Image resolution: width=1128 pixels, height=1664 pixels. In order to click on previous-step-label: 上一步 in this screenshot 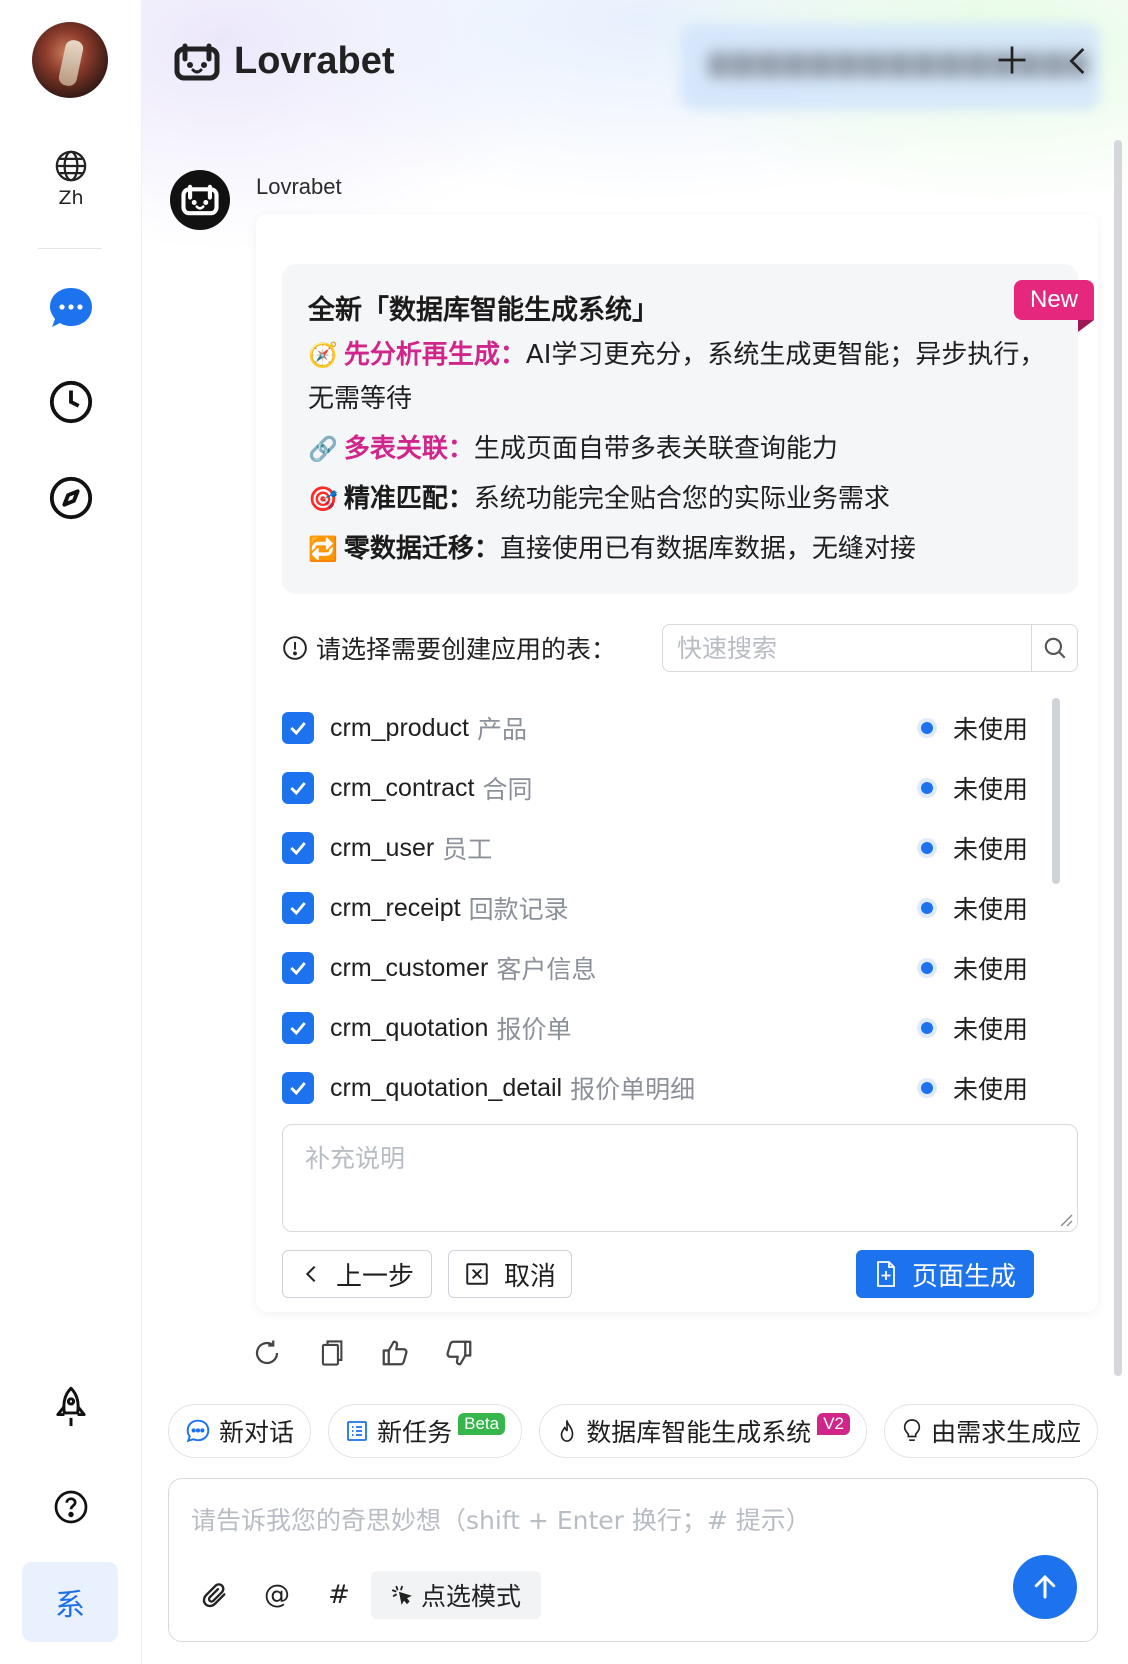, I will do `click(374, 1276)`.